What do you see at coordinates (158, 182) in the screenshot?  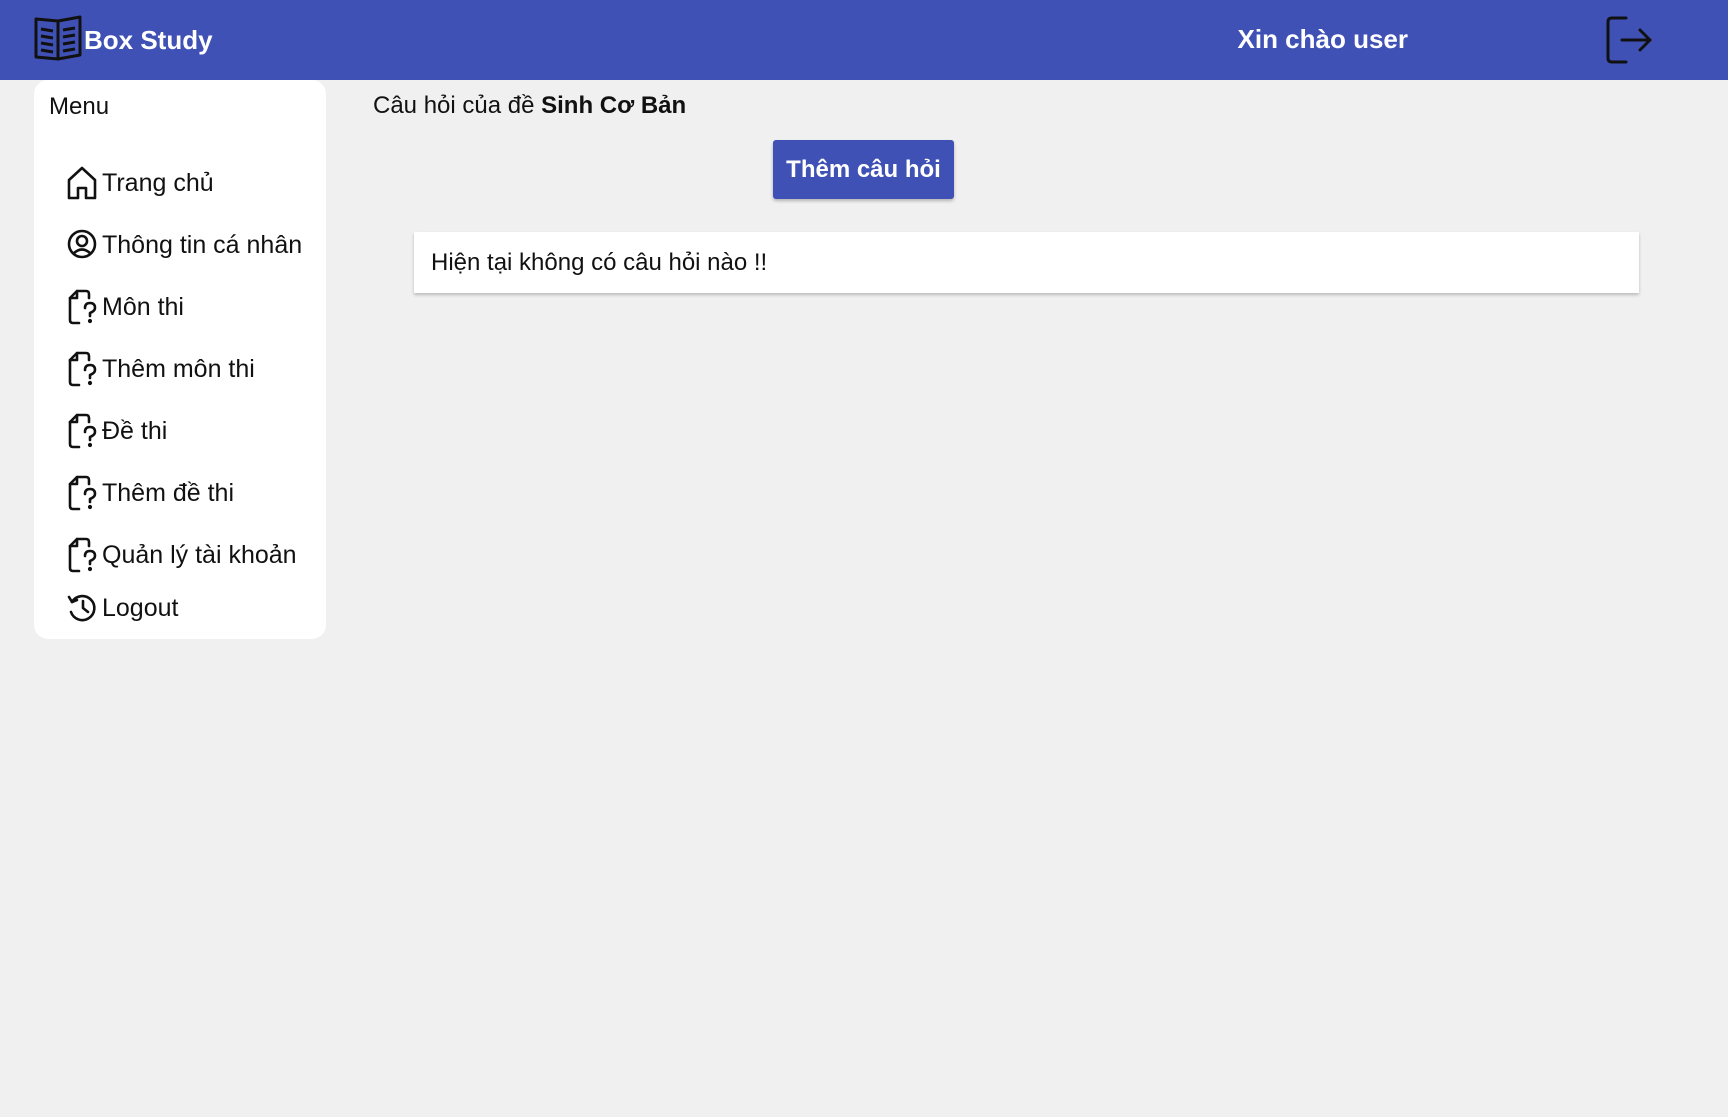 I see `sidebar-item-label: Trang chủ` at bounding box center [158, 182].